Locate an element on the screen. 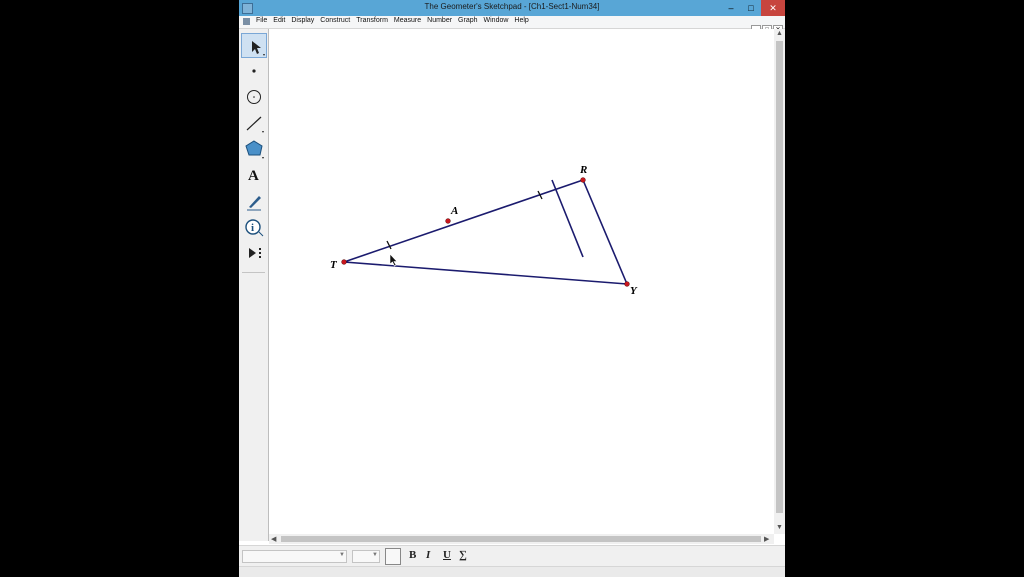  segment-t-r-line is located at coordinates (463, 221).